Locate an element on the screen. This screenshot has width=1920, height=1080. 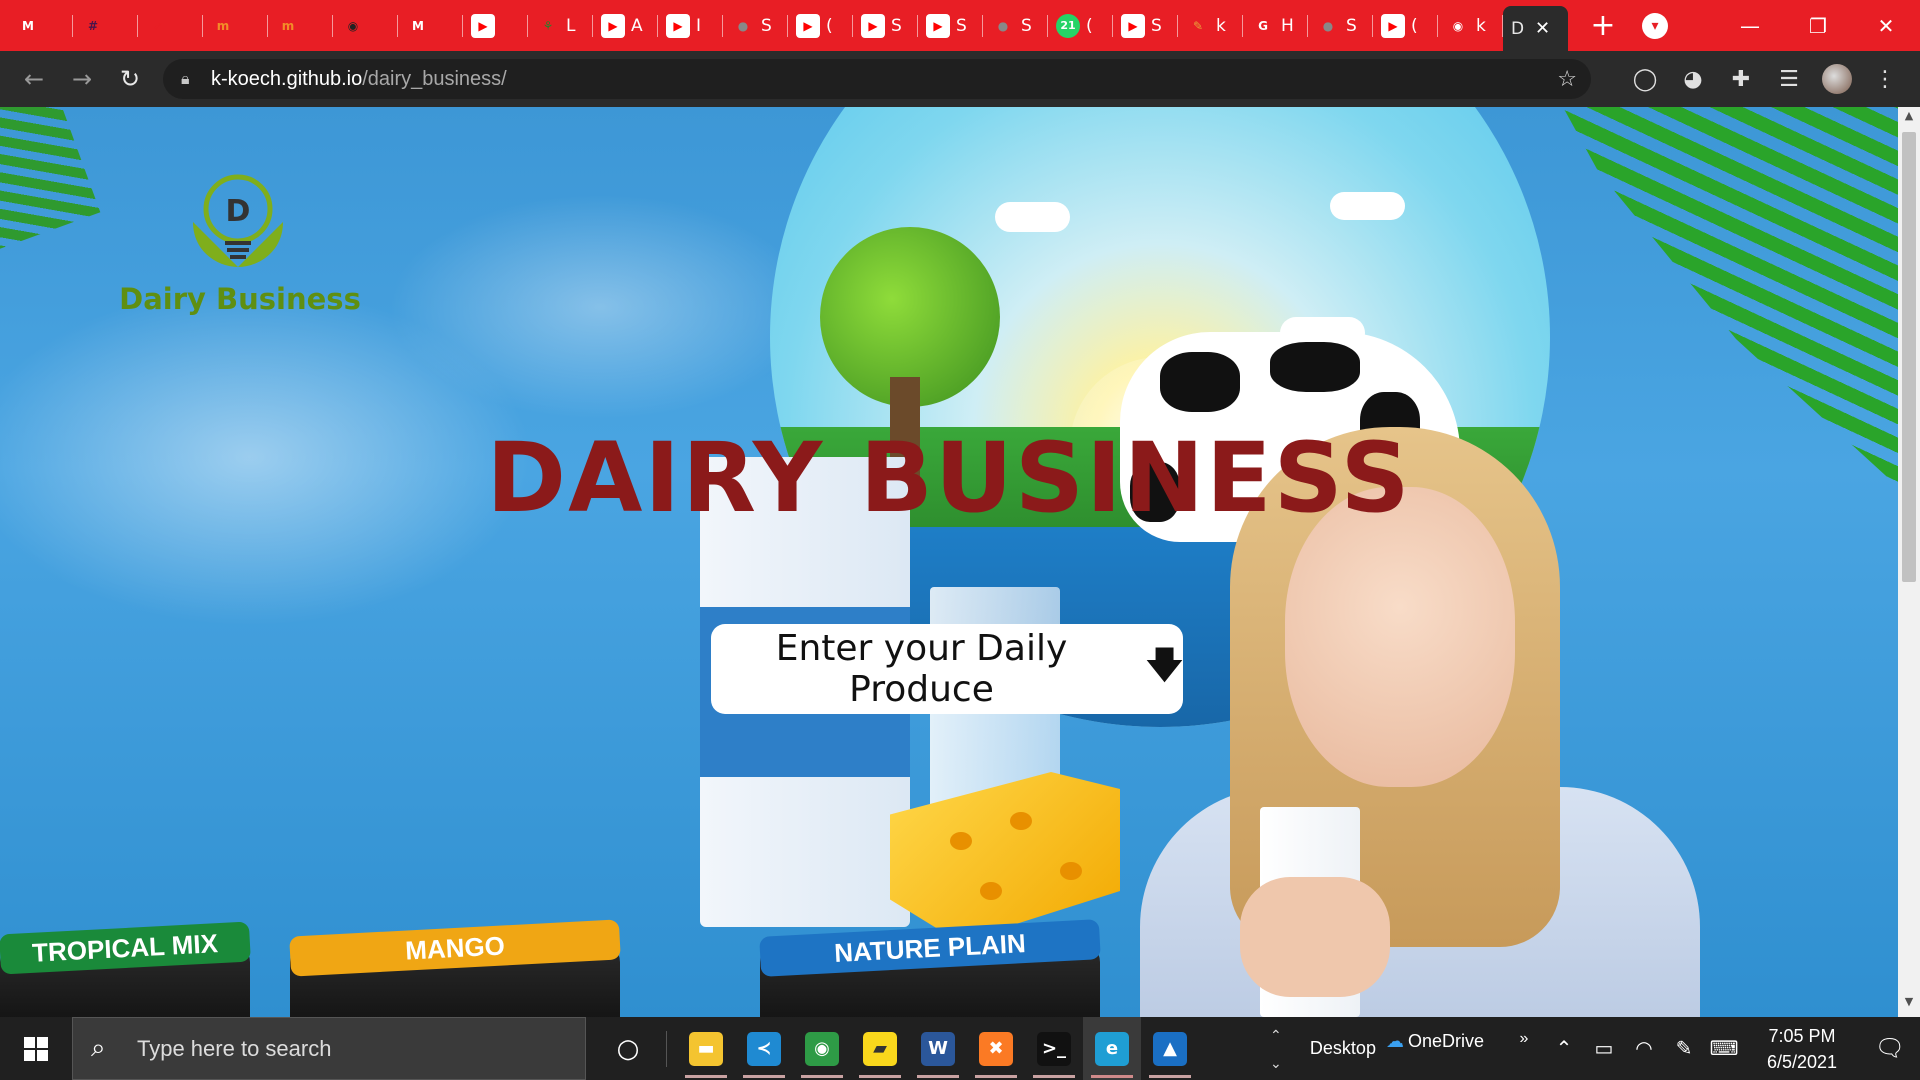
scroll-down-icon: ▼ is located at coordinates (1909, 1005).